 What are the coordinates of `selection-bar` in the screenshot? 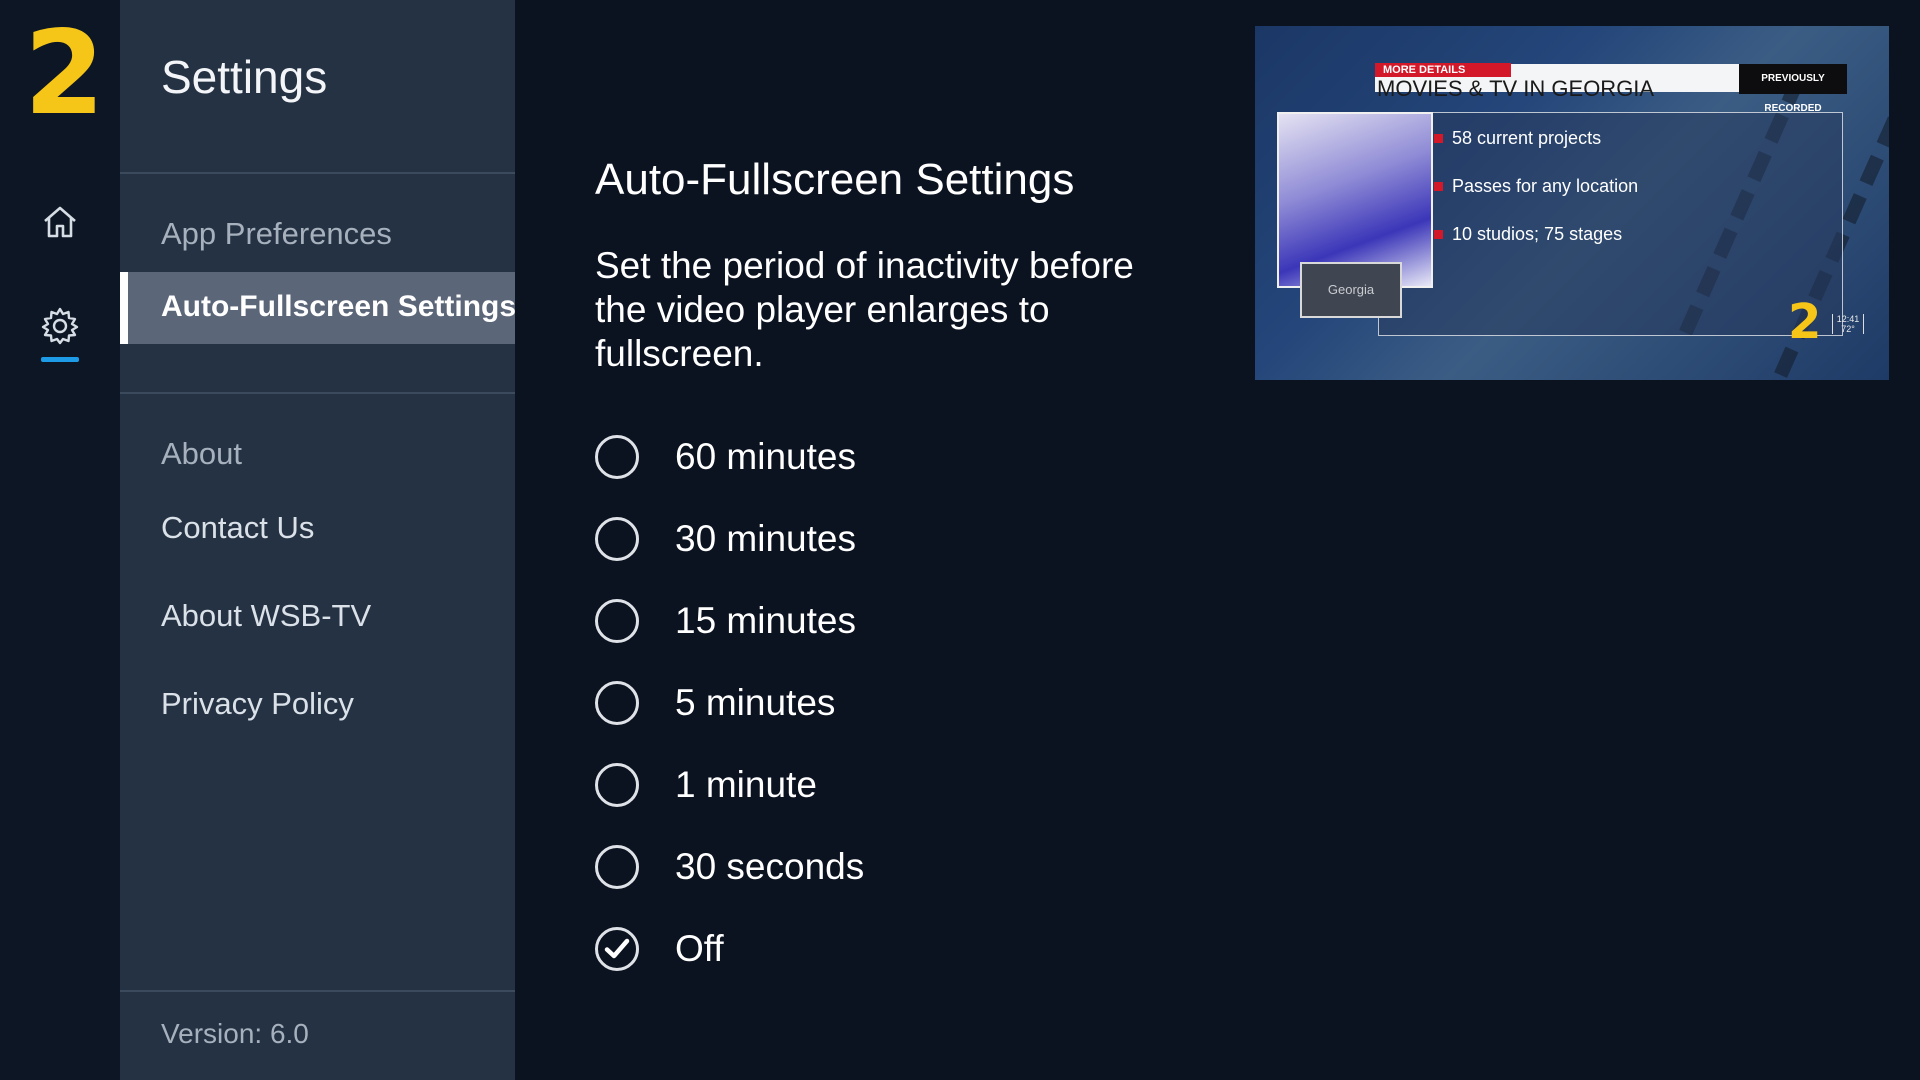 It's located at (124, 308).